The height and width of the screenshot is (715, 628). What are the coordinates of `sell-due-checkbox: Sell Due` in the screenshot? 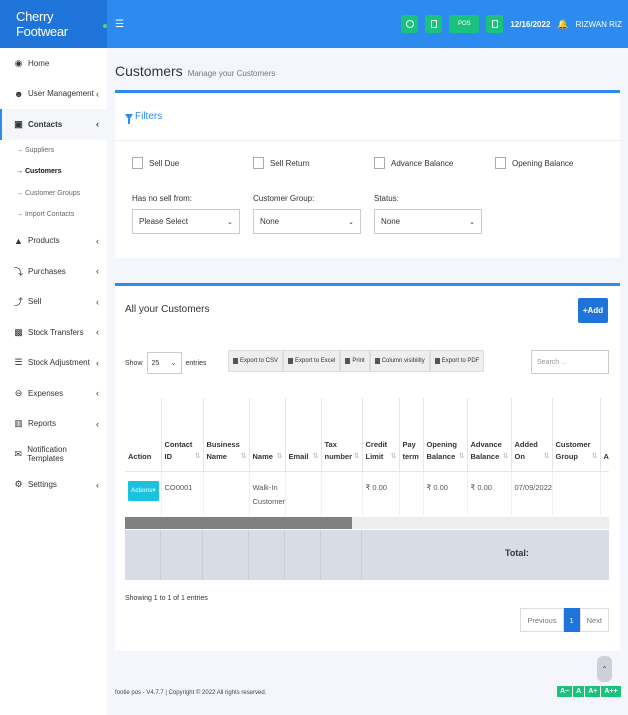 It's located at (155, 163).